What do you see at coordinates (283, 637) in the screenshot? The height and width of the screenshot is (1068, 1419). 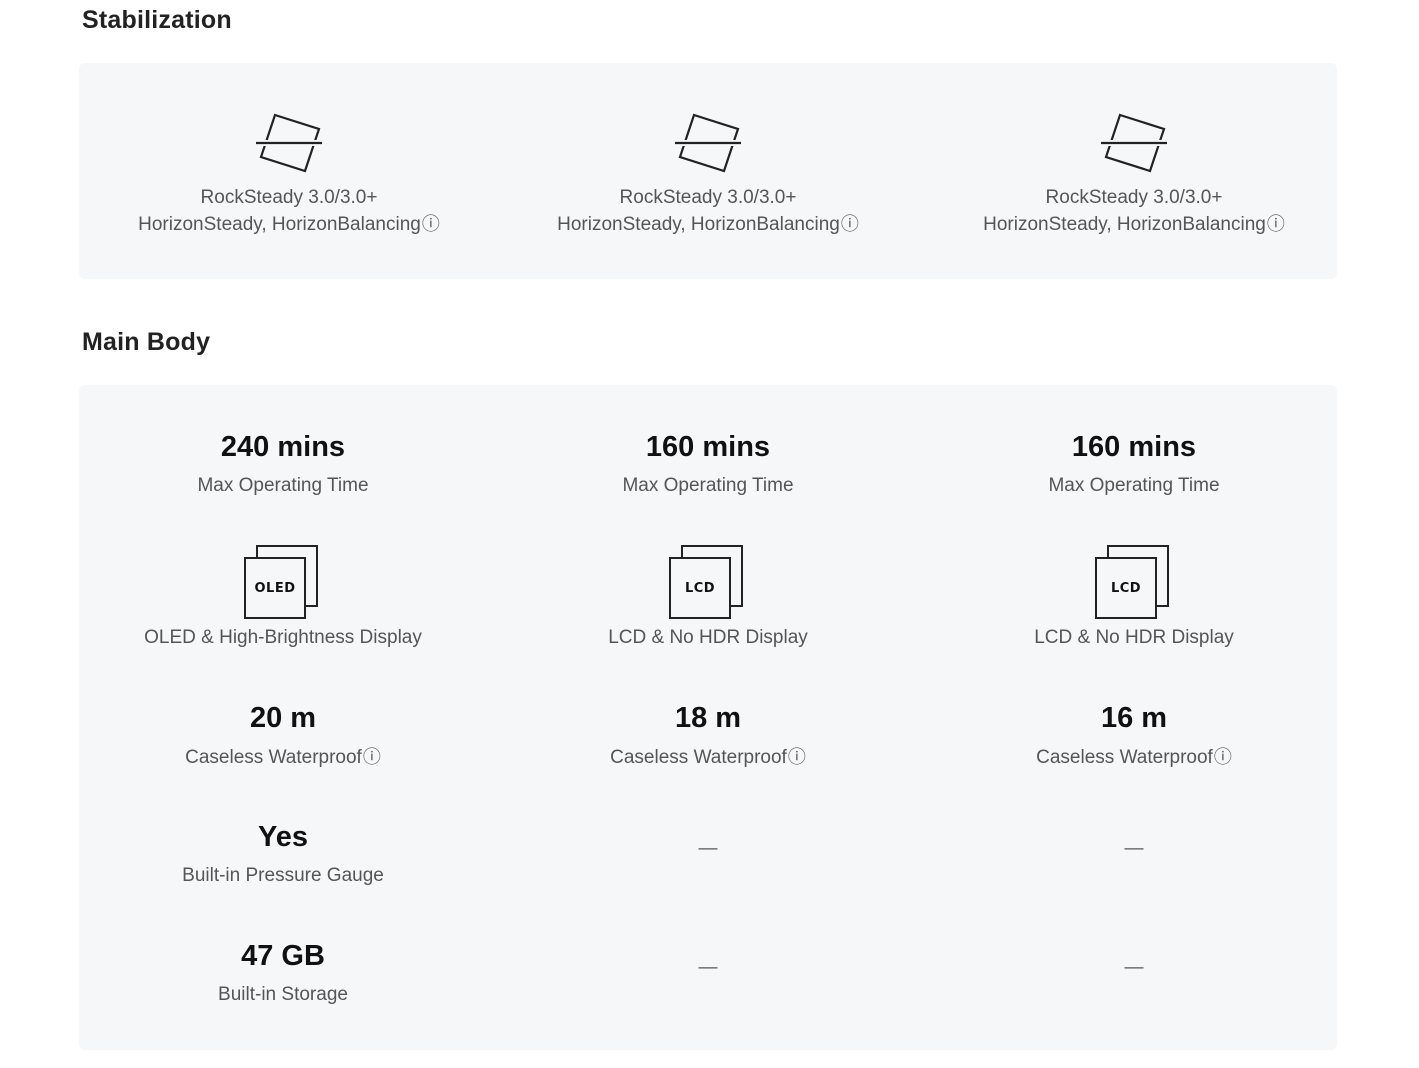 I see `display-label: OLED & High-Brightness Display` at bounding box center [283, 637].